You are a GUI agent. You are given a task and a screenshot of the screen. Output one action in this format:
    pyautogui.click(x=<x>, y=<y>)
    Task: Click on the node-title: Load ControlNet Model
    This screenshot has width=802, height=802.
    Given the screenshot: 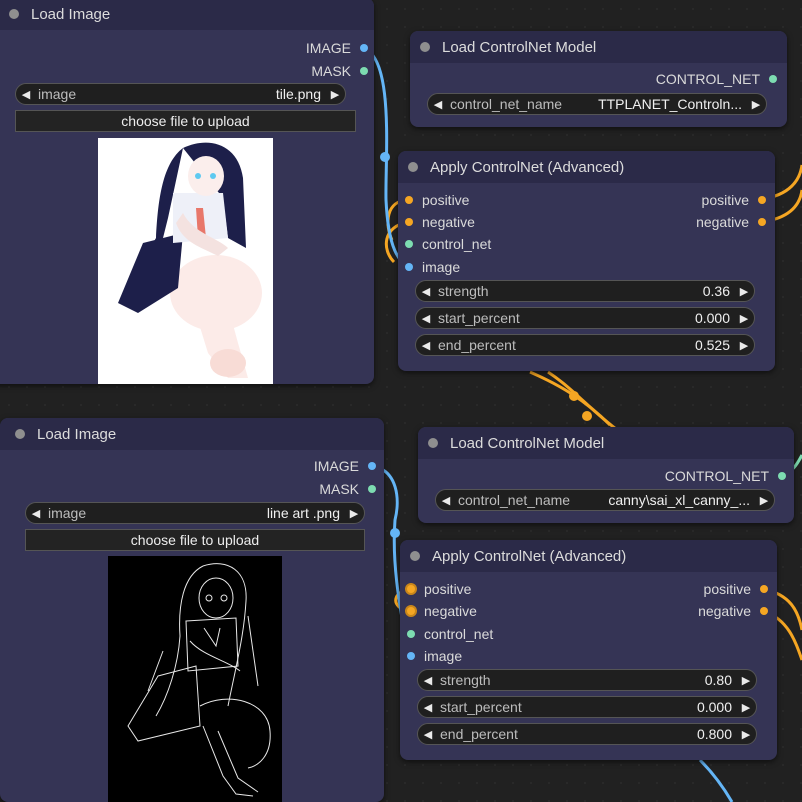 What is the action you would take?
    pyautogui.click(x=519, y=47)
    